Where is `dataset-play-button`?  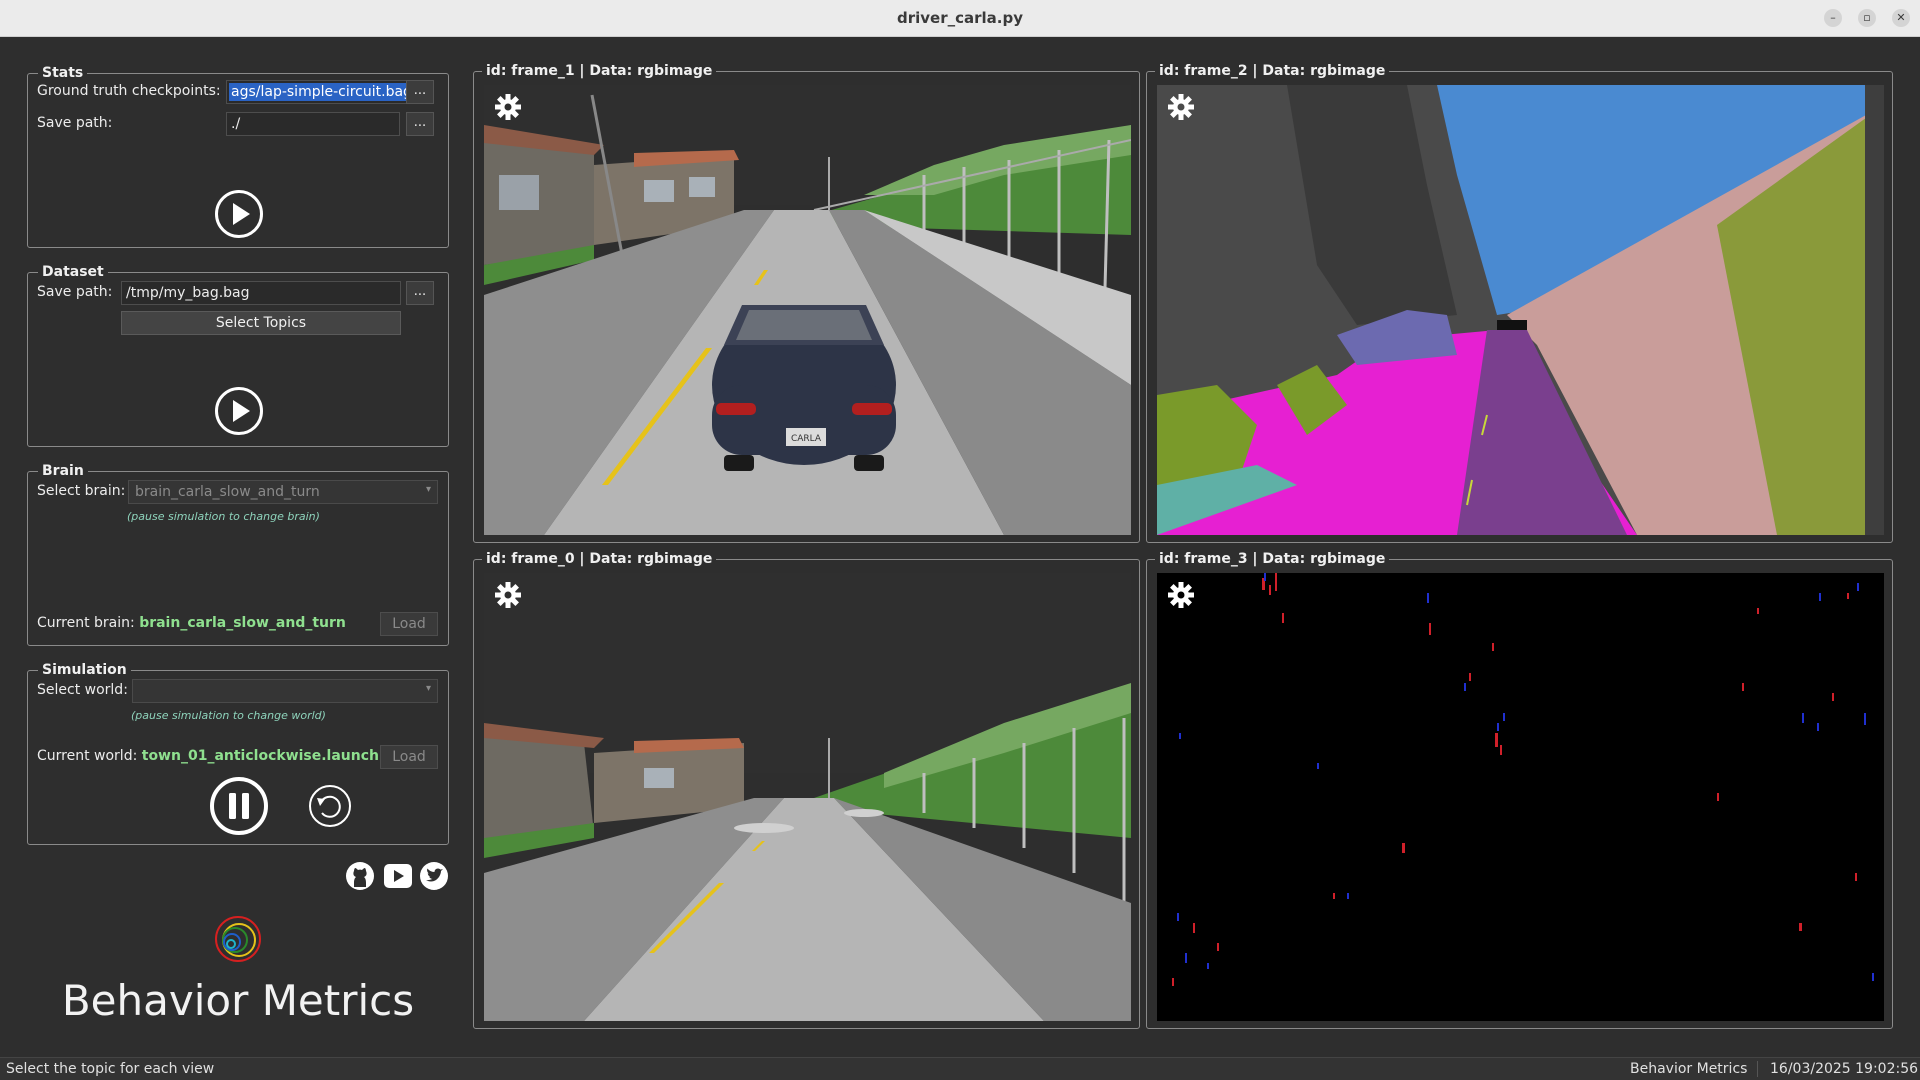
dataset-play-button is located at coordinates (239, 411).